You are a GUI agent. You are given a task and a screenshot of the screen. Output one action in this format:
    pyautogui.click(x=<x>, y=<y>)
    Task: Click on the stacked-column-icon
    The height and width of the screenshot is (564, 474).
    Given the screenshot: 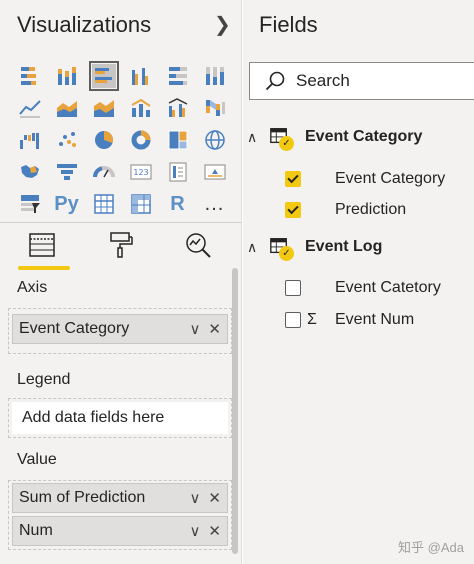 What is the action you would take?
    pyautogui.click(x=66, y=76)
    